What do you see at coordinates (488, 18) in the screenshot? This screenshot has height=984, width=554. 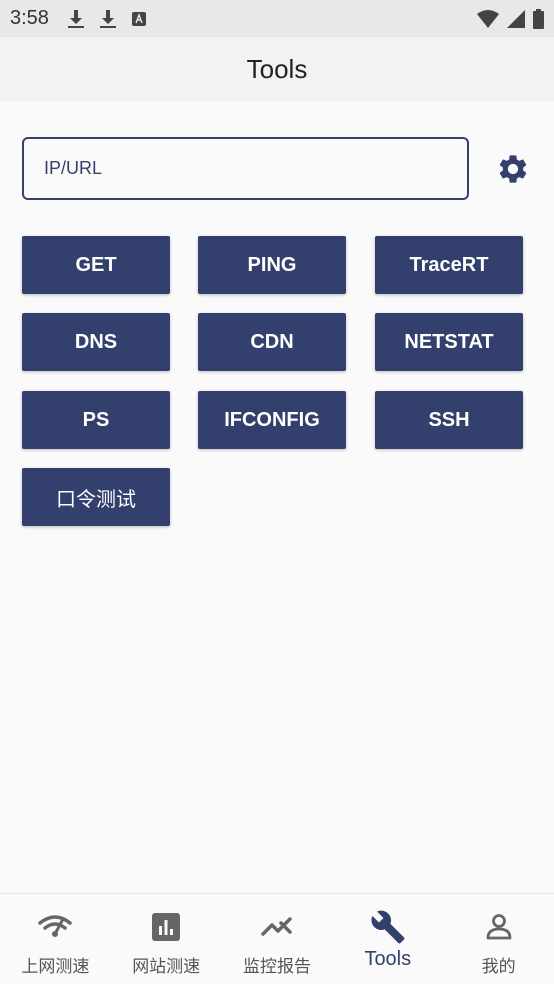 I see `wifi-icon` at bounding box center [488, 18].